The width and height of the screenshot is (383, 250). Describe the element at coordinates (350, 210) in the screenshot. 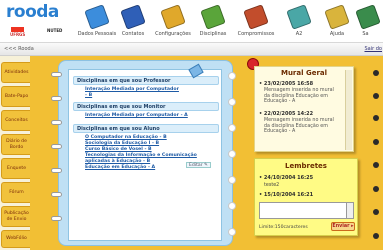

I see `reminder-scrollbar` at that location.